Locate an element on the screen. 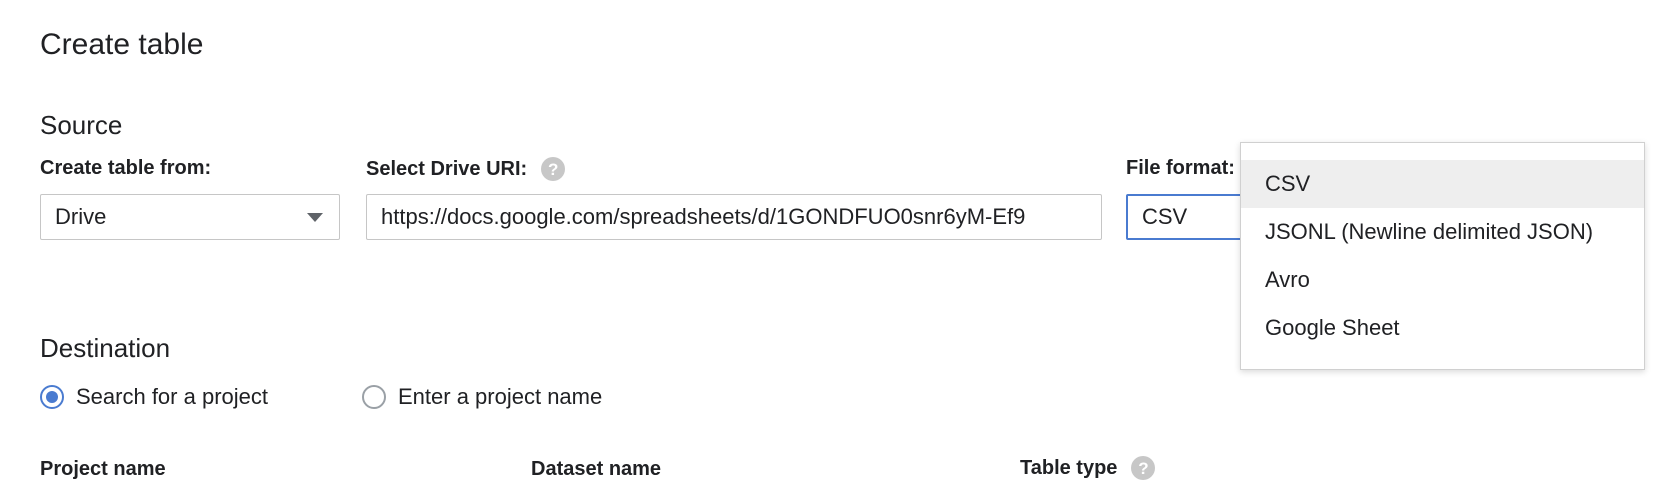 Image resolution: width=1666 pixels, height=484 pixels. create-from-select: Drive is located at coordinates (190, 217).